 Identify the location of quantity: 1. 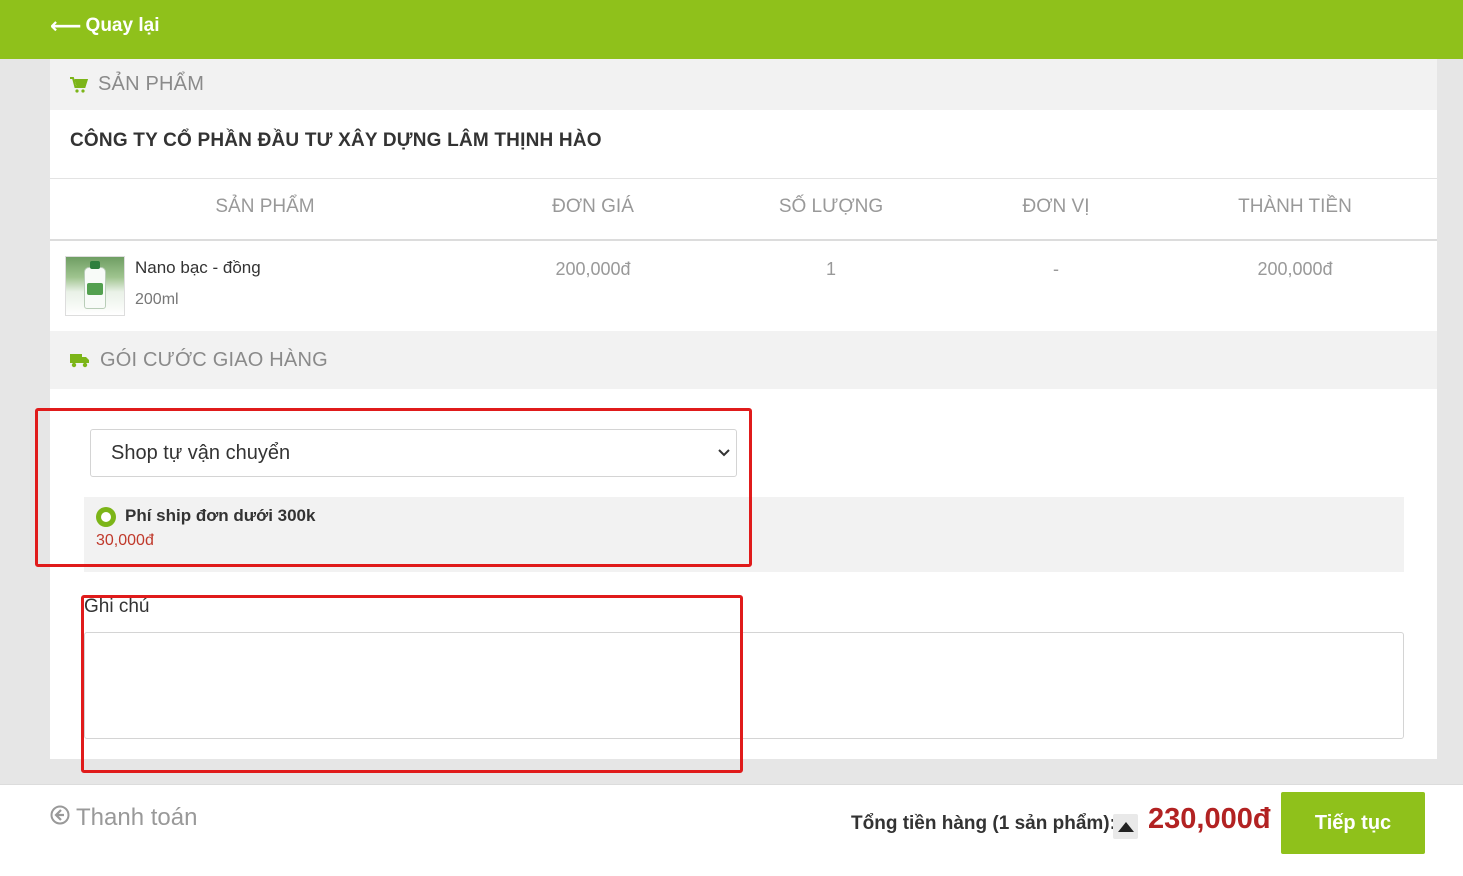
(830, 269).